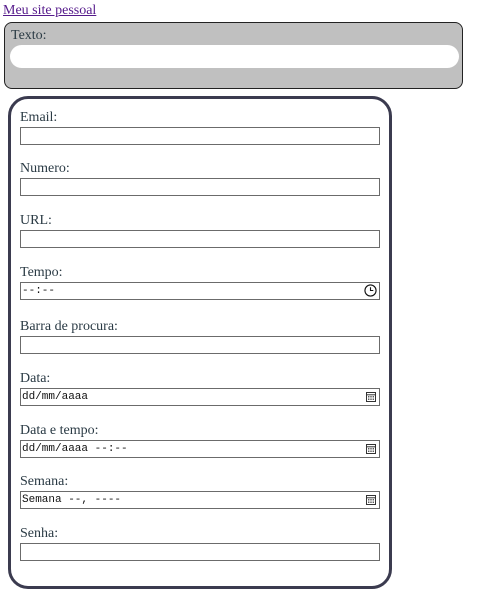  Describe the element at coordinates (45, 168) in the screenshot. I see `numero-label: Numero:` at that location.